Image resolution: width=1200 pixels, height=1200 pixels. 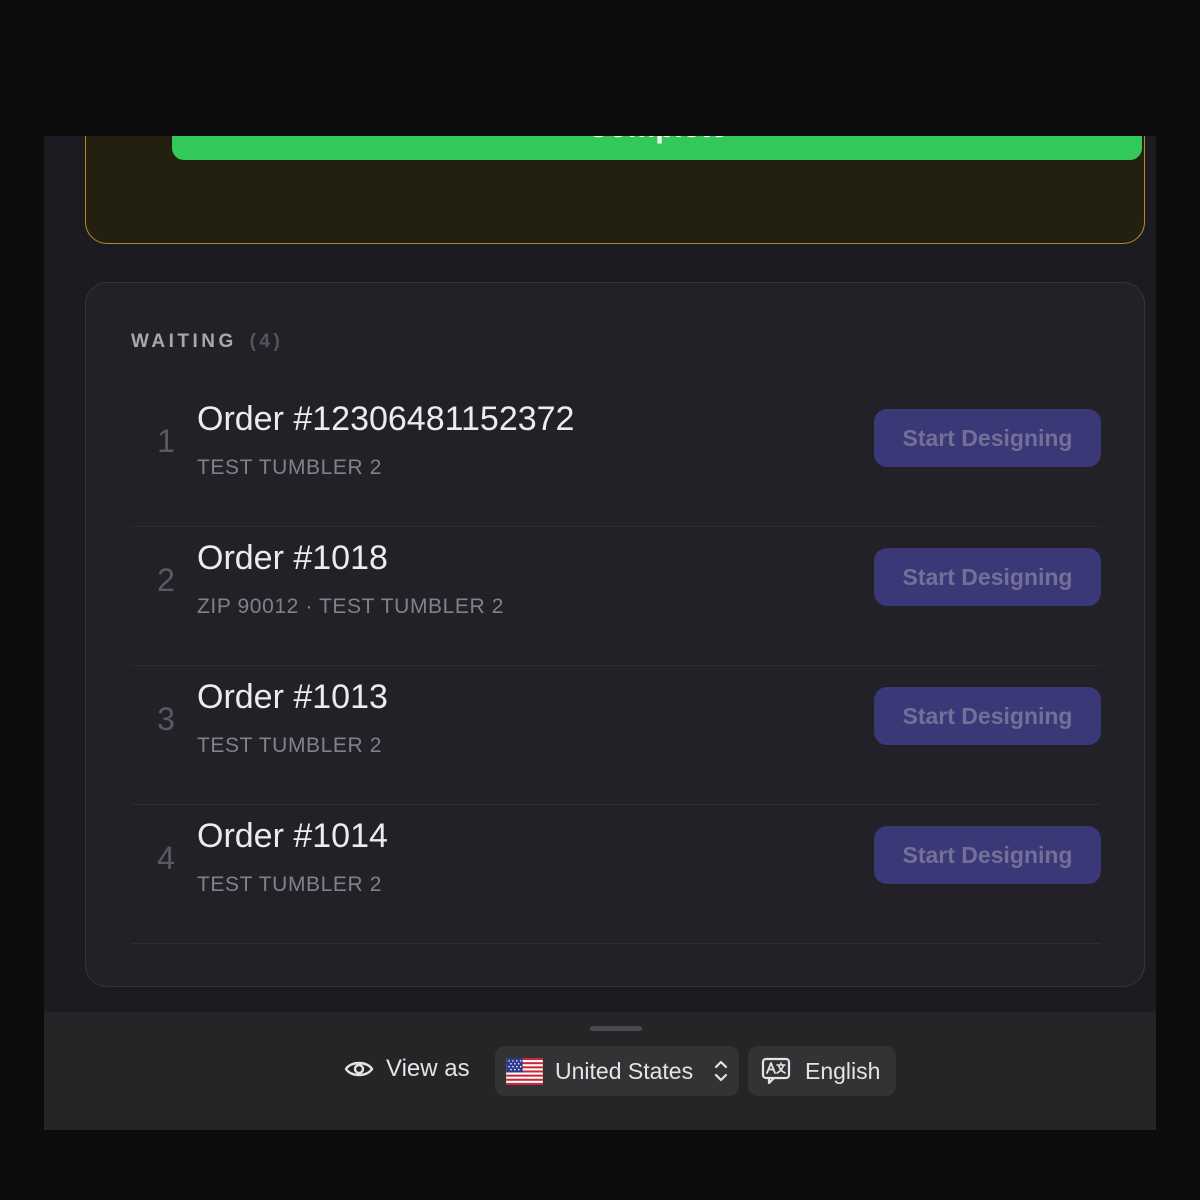 I want to click on waiting-section-title: WAITING (4), so click(x=207, y=342).